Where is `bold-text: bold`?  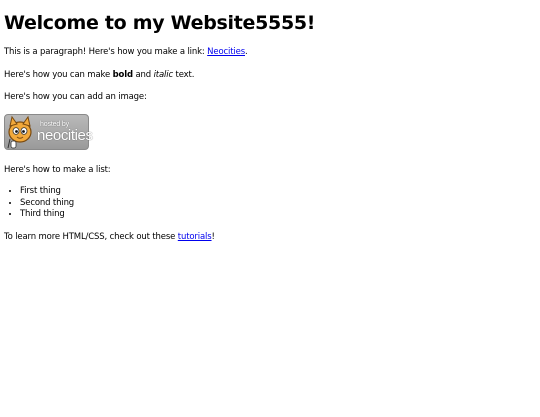
bold-text: bold is located at coordinates (122, 74).